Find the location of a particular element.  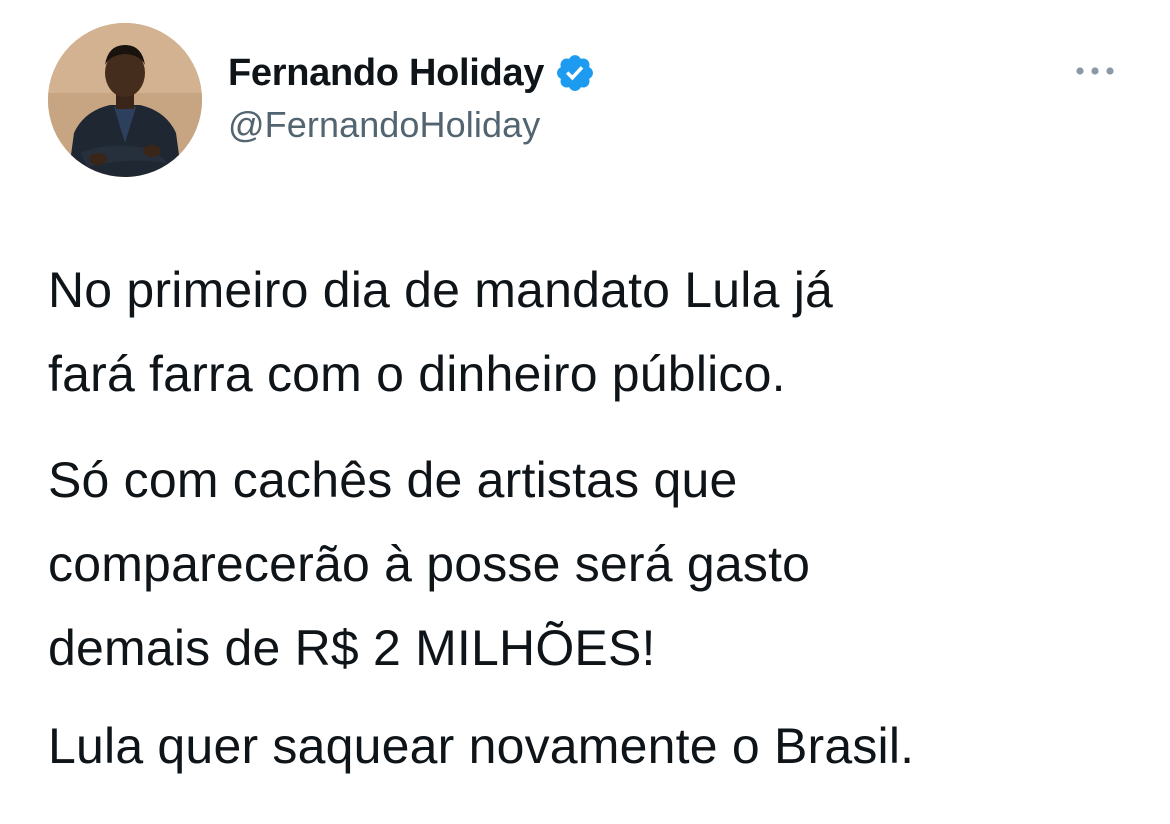

tweet-line: Só com cachês de artistas que is located at coordinates (393, 480).